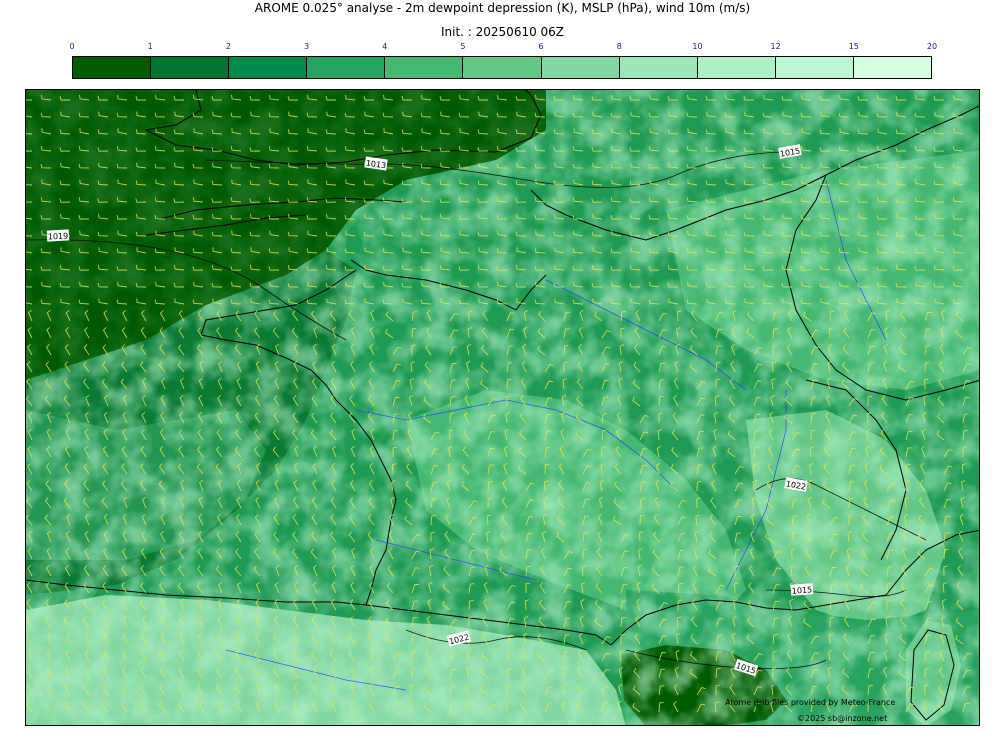 The image size is (1005, 738). I want to click on colorbar-tick-label: 6, so click(541, 46).